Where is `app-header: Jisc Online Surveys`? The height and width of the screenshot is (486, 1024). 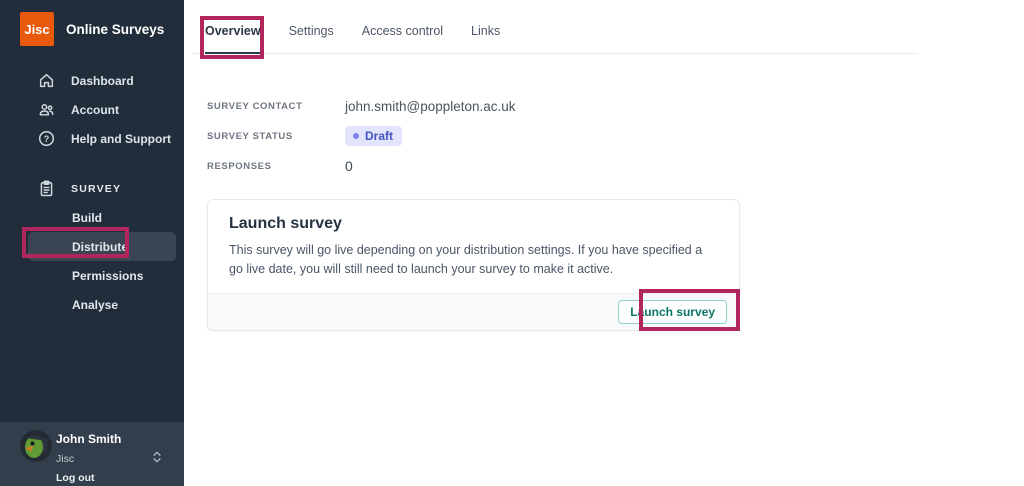 app-header: Jisc Online Surveys is located at coordinates (92, 23).